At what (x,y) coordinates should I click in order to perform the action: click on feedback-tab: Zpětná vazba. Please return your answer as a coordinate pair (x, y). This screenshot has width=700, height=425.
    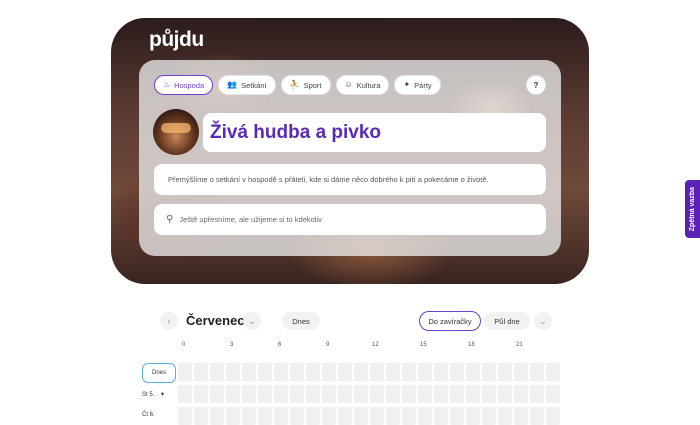
    Looking at the image, I should click on (692, 209).